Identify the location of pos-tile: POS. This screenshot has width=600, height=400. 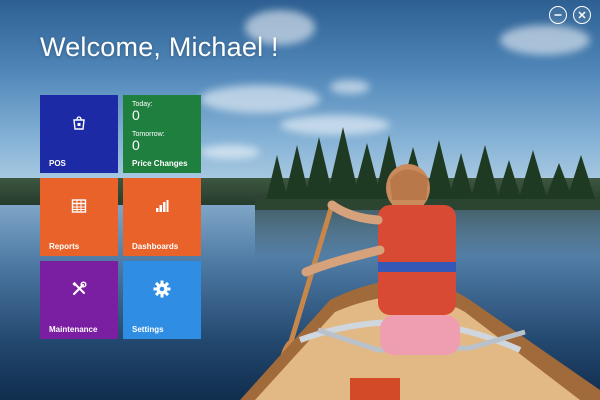
(79, 134).